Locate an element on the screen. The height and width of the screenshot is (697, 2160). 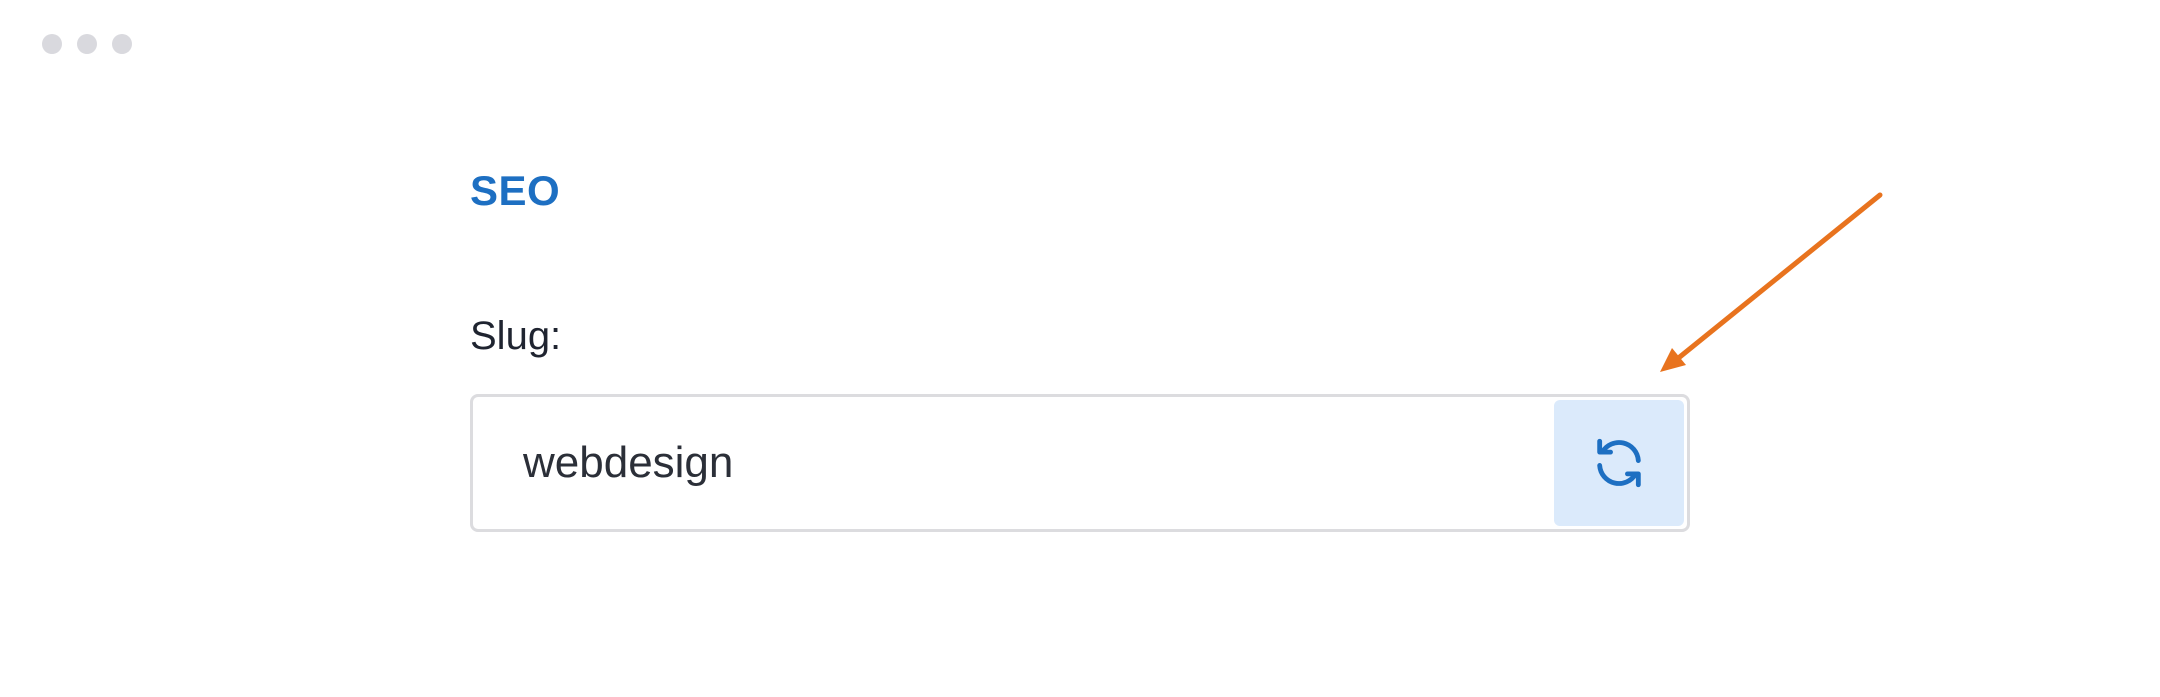
regenerate-slug-button is located at coordinates (1619, 463).